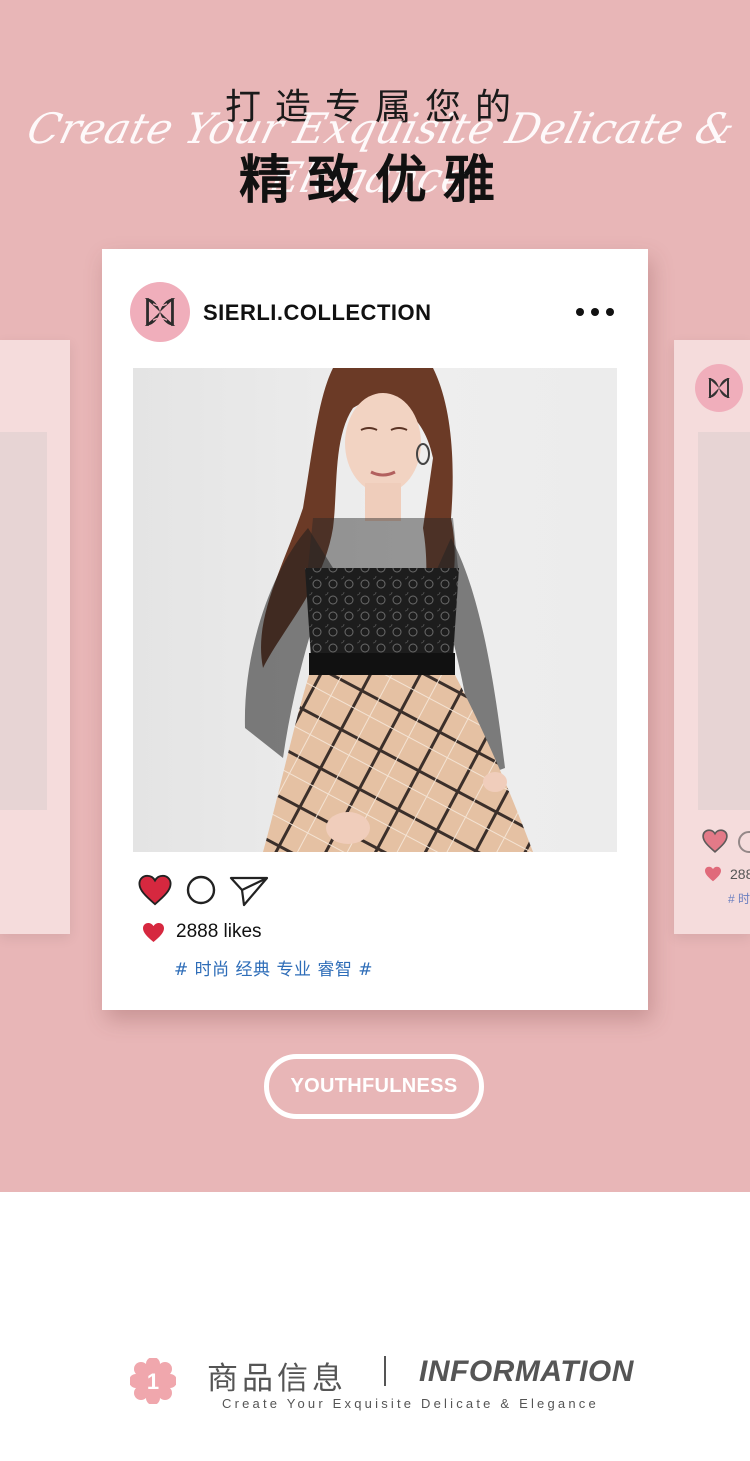 The image size is (750, 1461). I want to click on side-post-card-right: 288 # 时, so click(712, 637).